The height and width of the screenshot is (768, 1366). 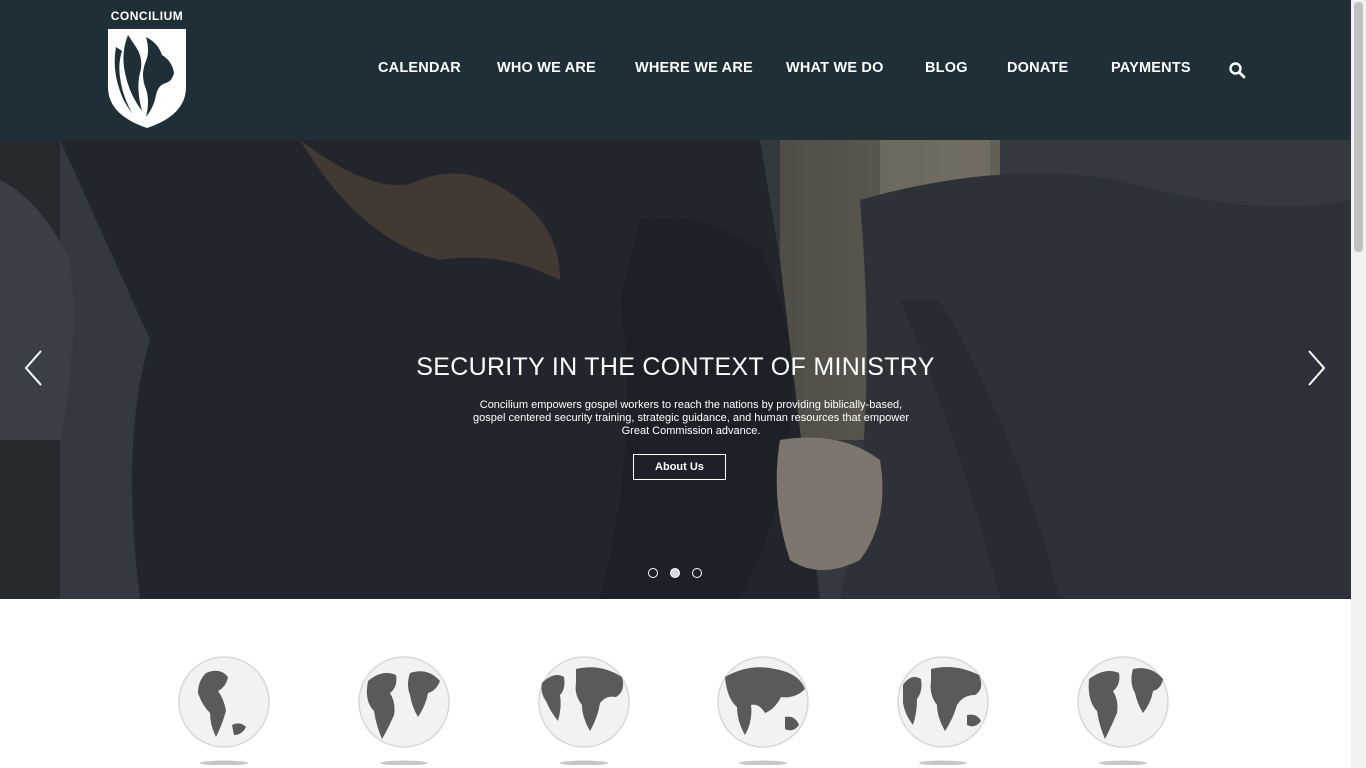 I want to click on nav-item-calendar: CALENDAR, so click(x=419, y=68).